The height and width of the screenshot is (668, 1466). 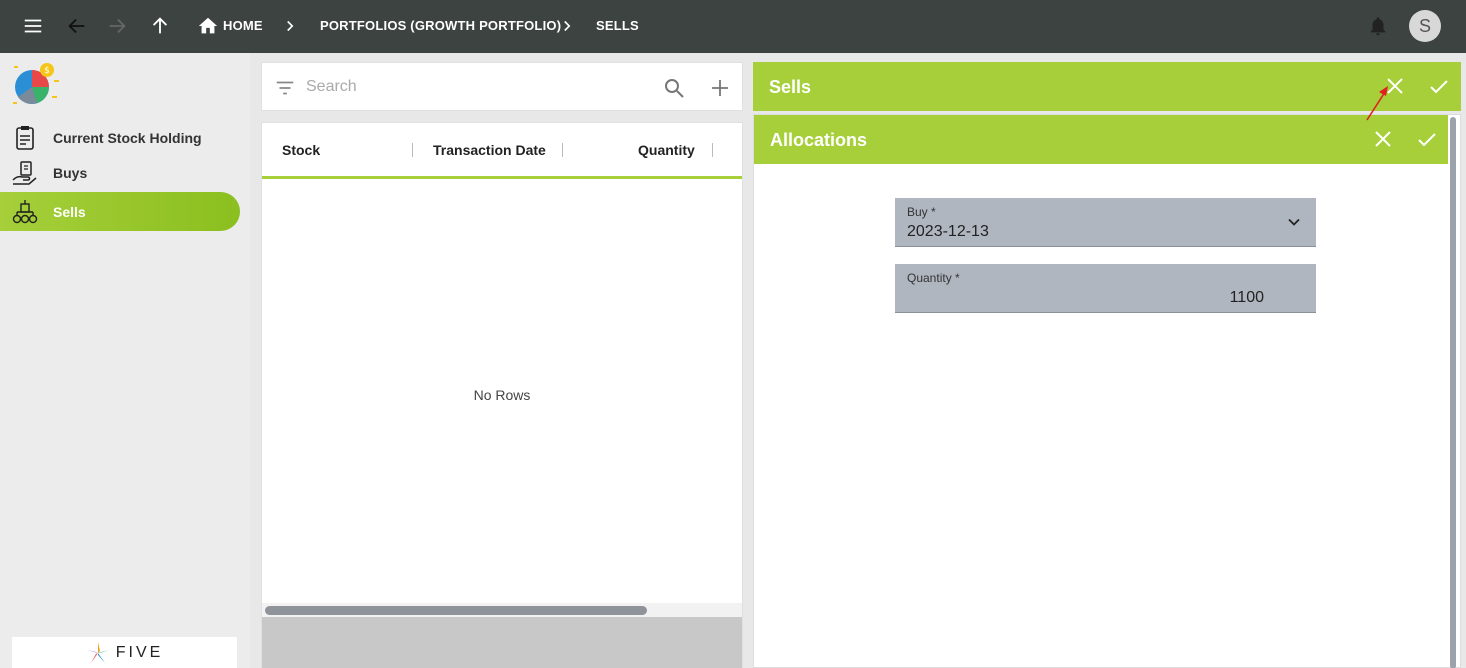 What do you see at coordinates (489, 150) in the screenshot?
I see `column-header-transaction-date: Transaction Date` at bounding box center [489, 150].